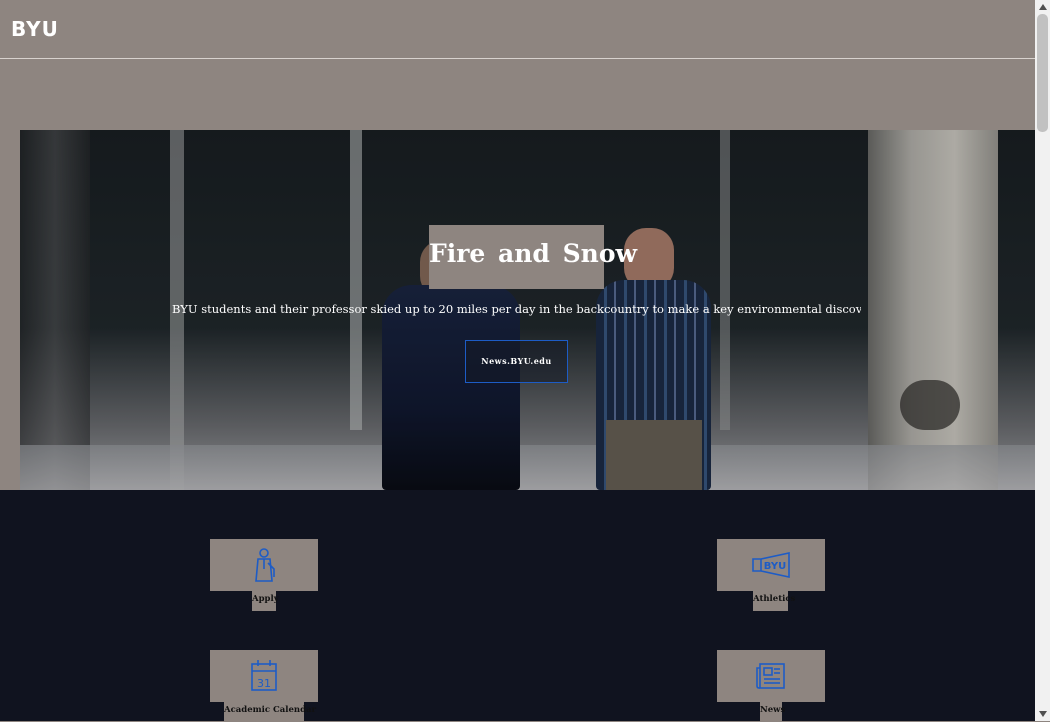 This screenshot has width=1050, height=722. What do you see at coordinates (517, 29) in the screenshot?
I see `site-header: BYU` at bounding box center [517, 29].